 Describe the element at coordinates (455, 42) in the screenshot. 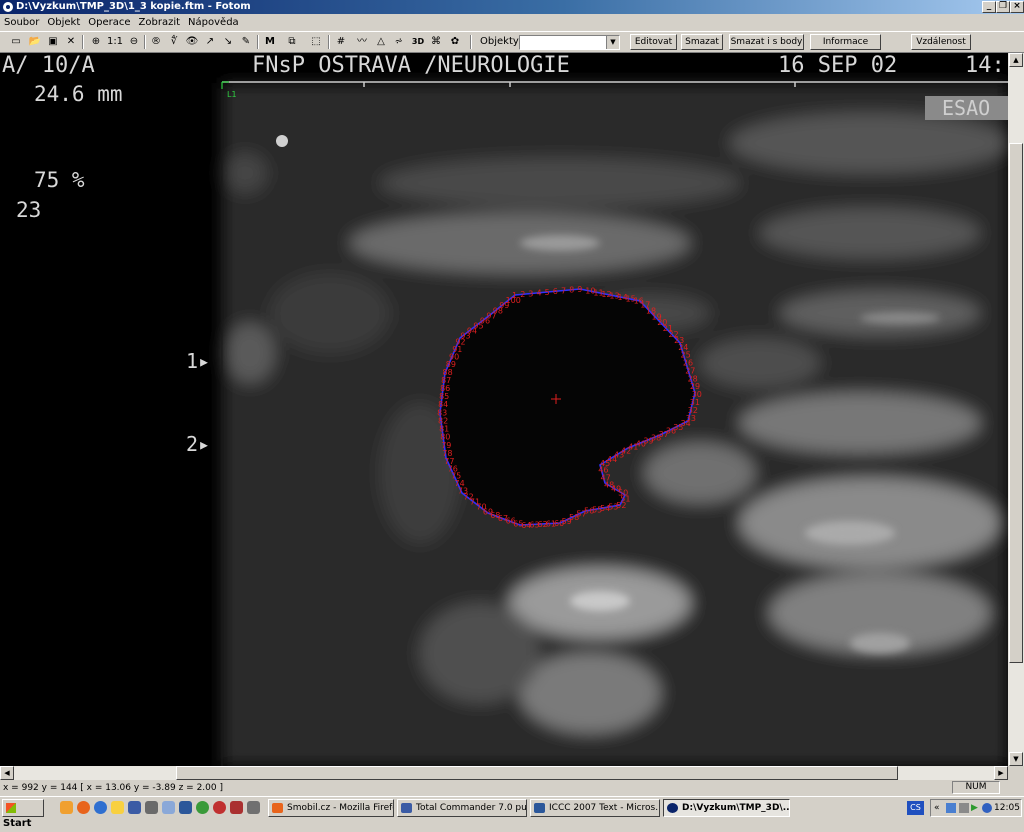

I see `tool-icon: ✿` at that location.